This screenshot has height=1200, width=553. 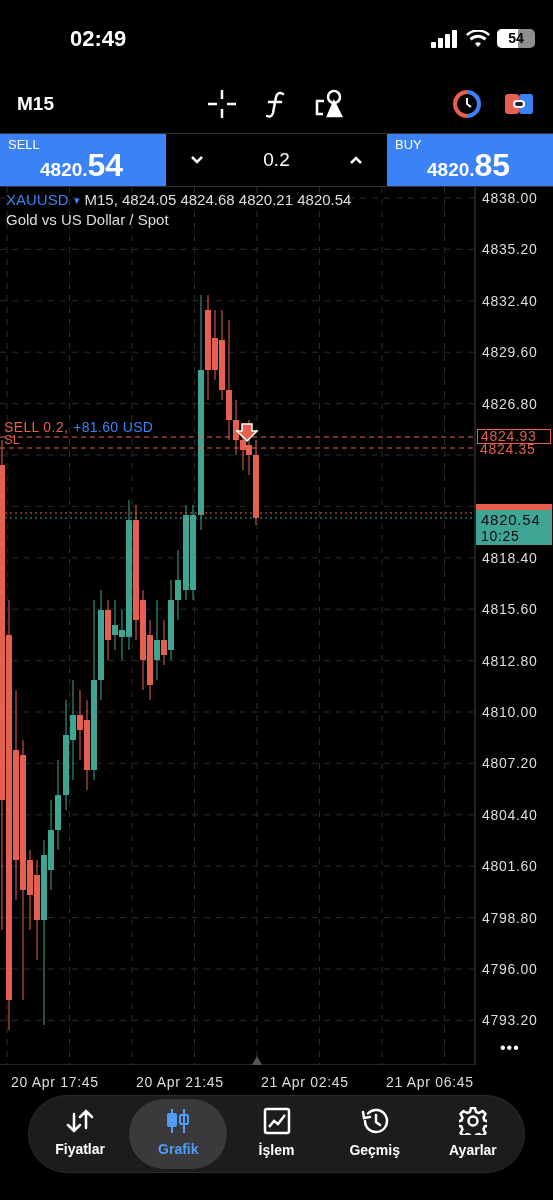 What do you see at coordinates (222, 104) in the screenshot?
I see `crosshair-icon` at bounding box center [222, 104].